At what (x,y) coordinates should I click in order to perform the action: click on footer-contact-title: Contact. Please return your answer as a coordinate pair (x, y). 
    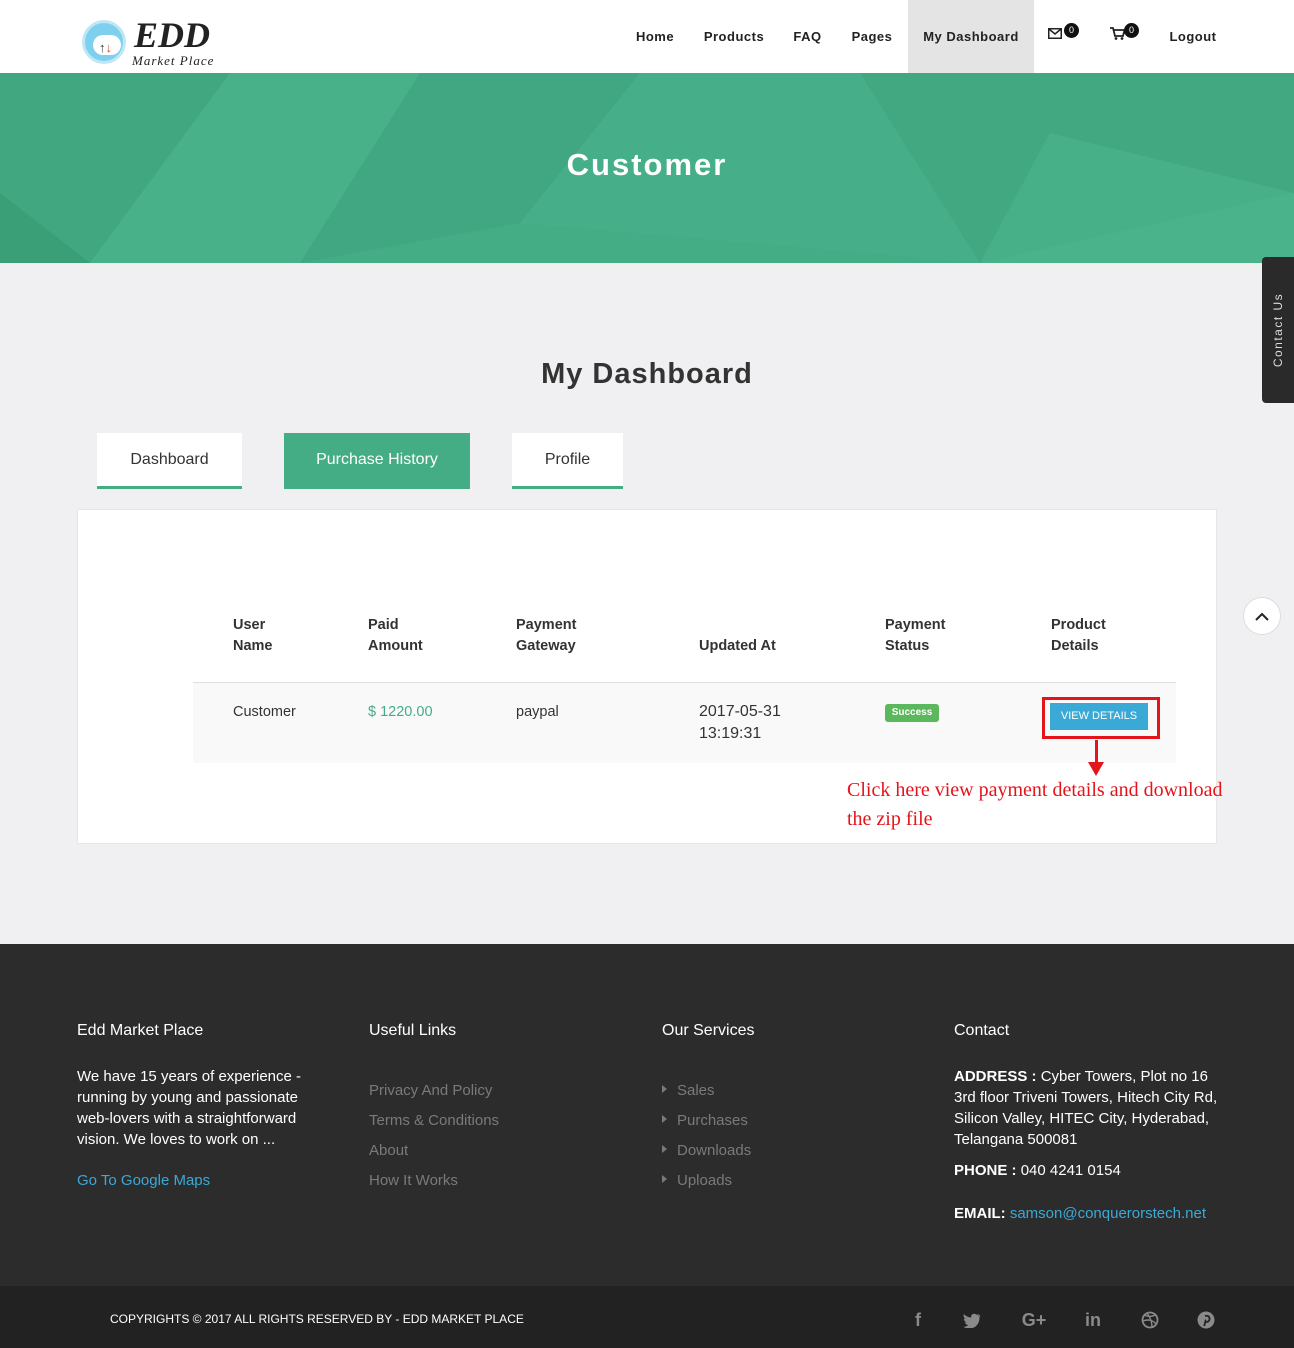
    Looking at the image, I should click on (982, 1030).